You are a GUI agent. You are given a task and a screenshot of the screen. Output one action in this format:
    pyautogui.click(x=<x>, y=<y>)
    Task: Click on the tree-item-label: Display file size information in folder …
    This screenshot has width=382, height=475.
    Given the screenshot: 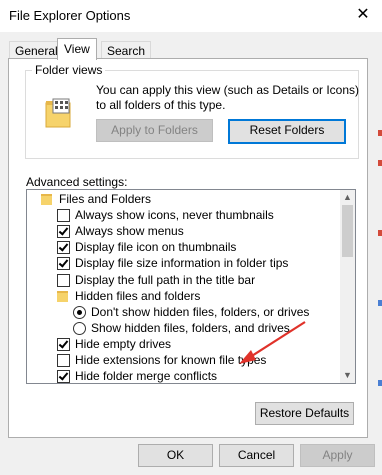 What is the action you would take?
    pyautogui.click(x=182, y=263)
    